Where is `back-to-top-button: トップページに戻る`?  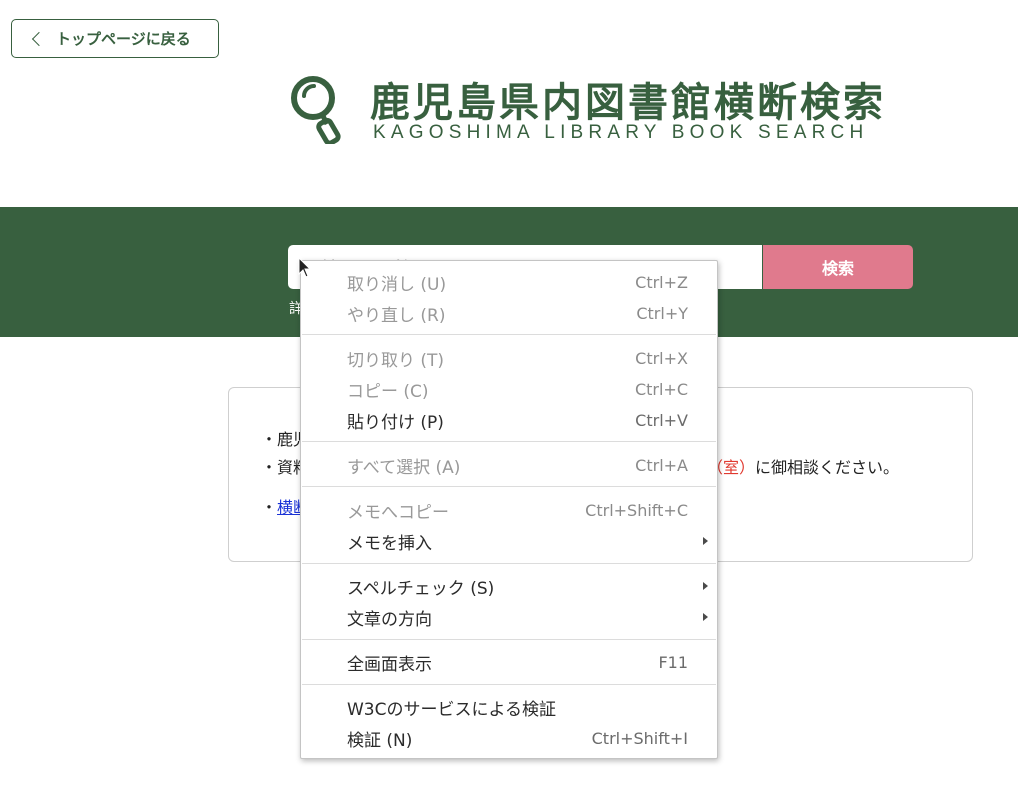
back-to-top-button: トップページに戻る is located at coordinates (115, 38).